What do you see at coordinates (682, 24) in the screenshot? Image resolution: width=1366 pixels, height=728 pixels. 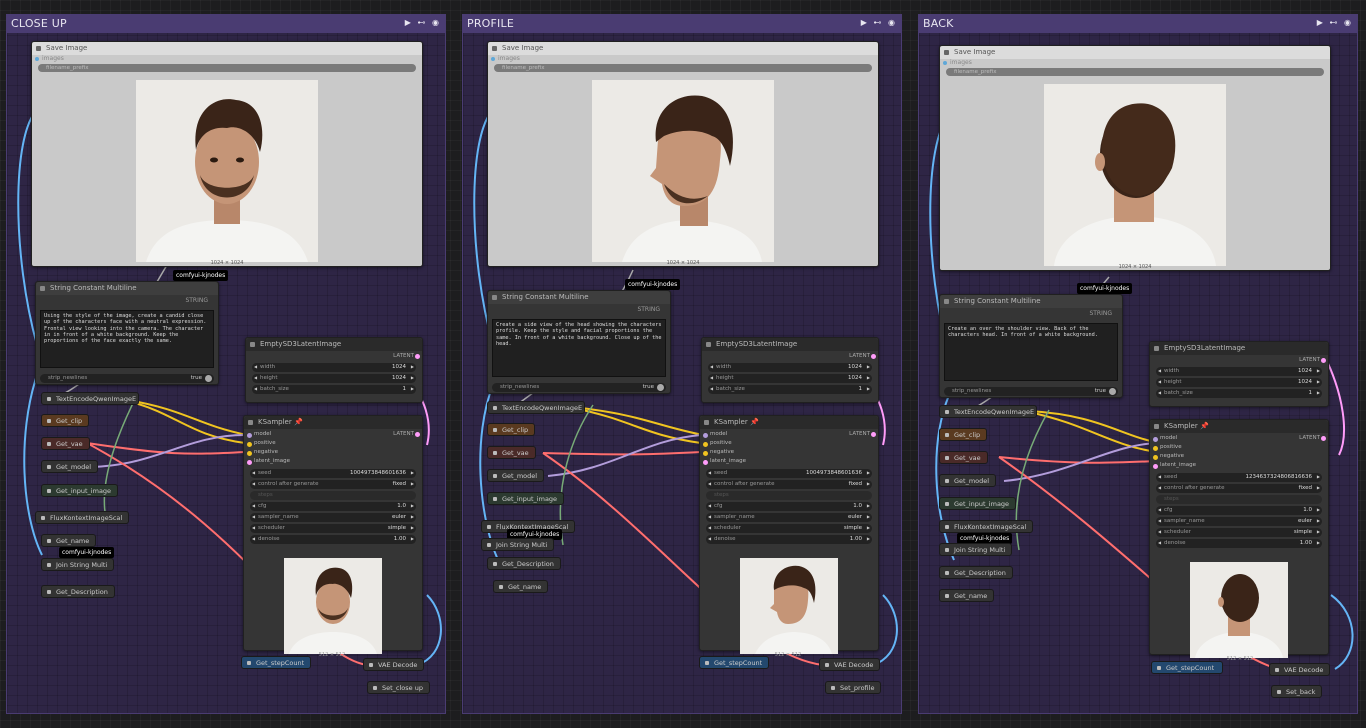 I see `group-title: PROFILE ▶ ⊷ ◉` at bounding box center [682, 24].